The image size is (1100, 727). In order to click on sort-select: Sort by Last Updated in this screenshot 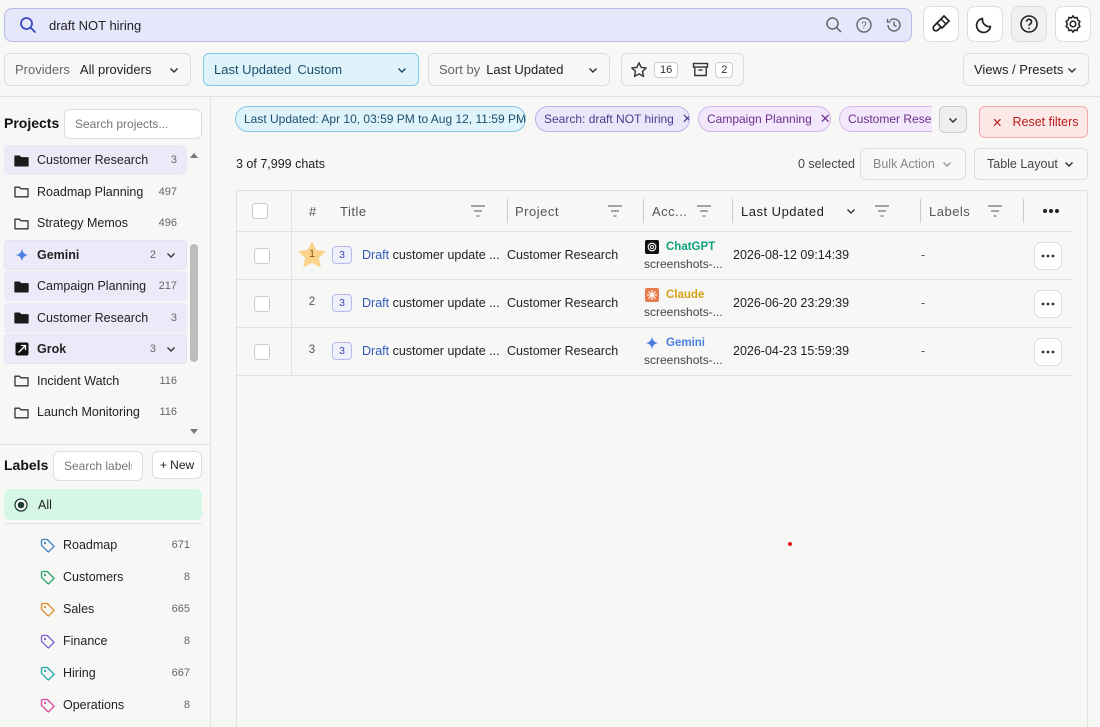, I will do `click(519, 69)`.